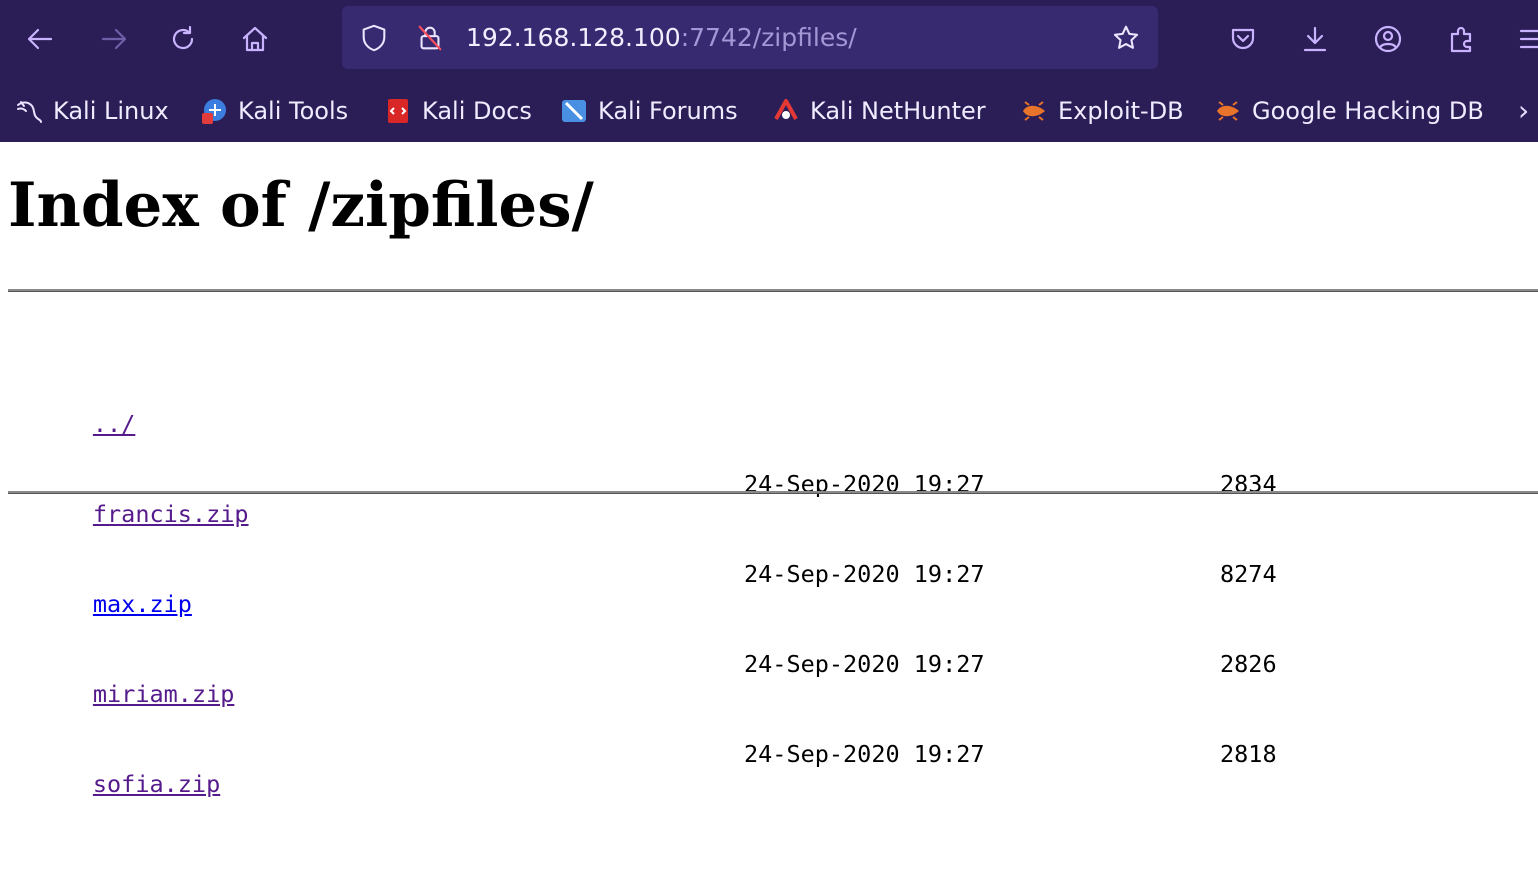 The image size is (1538, 889). I want to click on bookmark-kali-forums: Kali Forums, so click(649, 111).